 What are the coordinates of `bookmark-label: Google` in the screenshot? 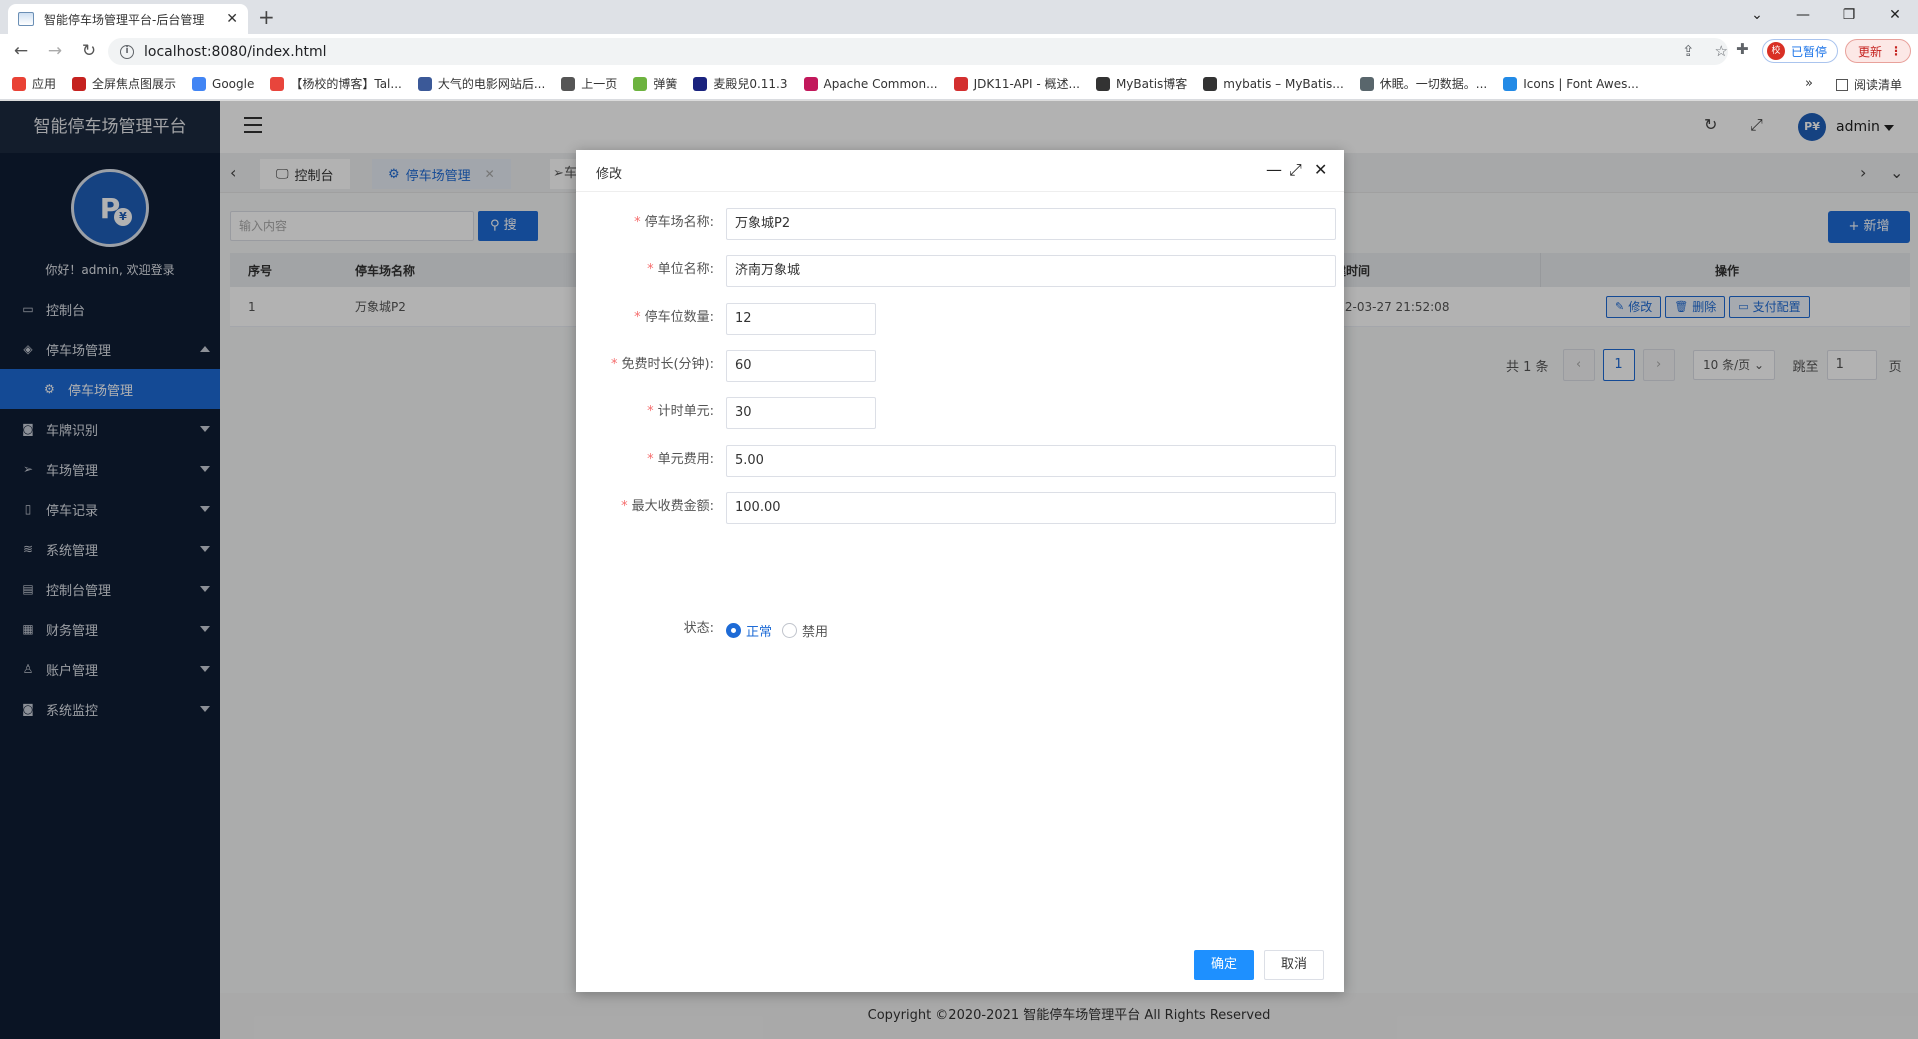 It's located at (233, 83).